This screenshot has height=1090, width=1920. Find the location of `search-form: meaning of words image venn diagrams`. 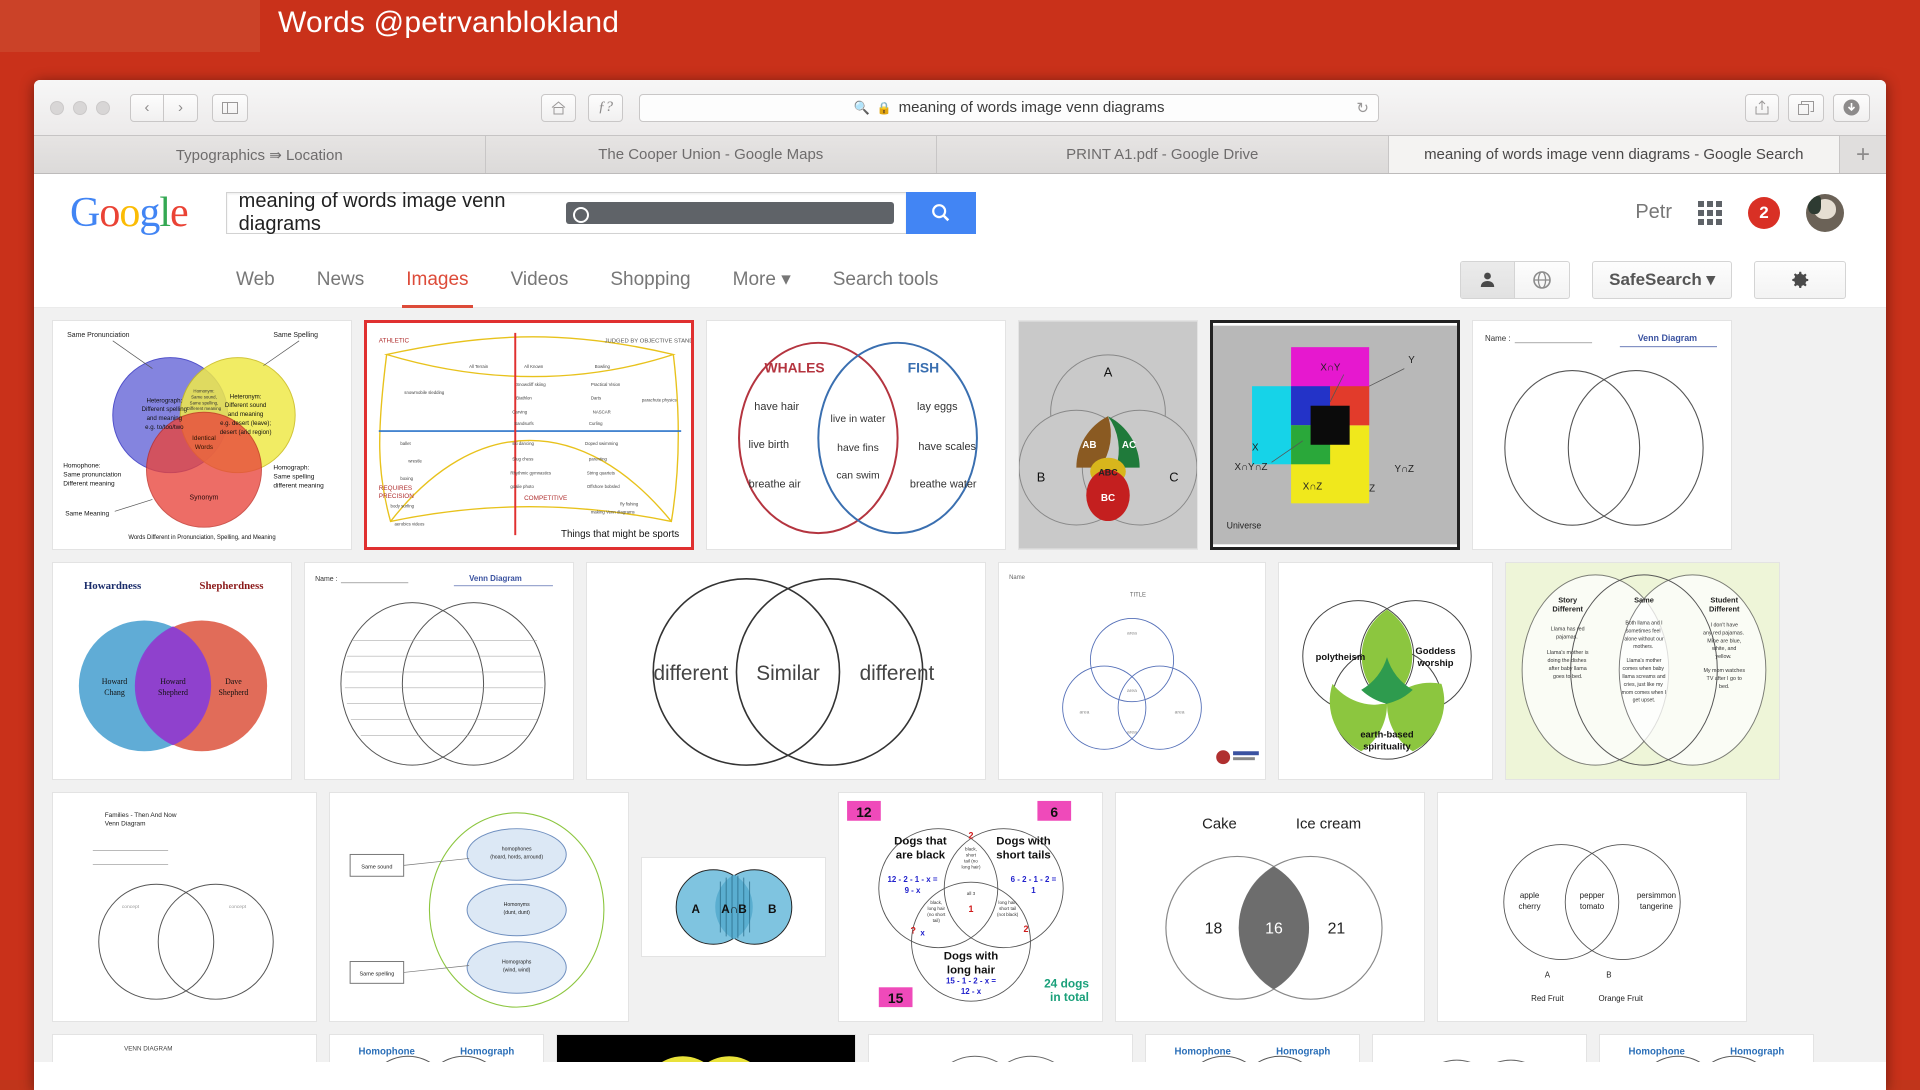

search-form: meaning of words image venn diagrams is located at coordinates (601, 213).